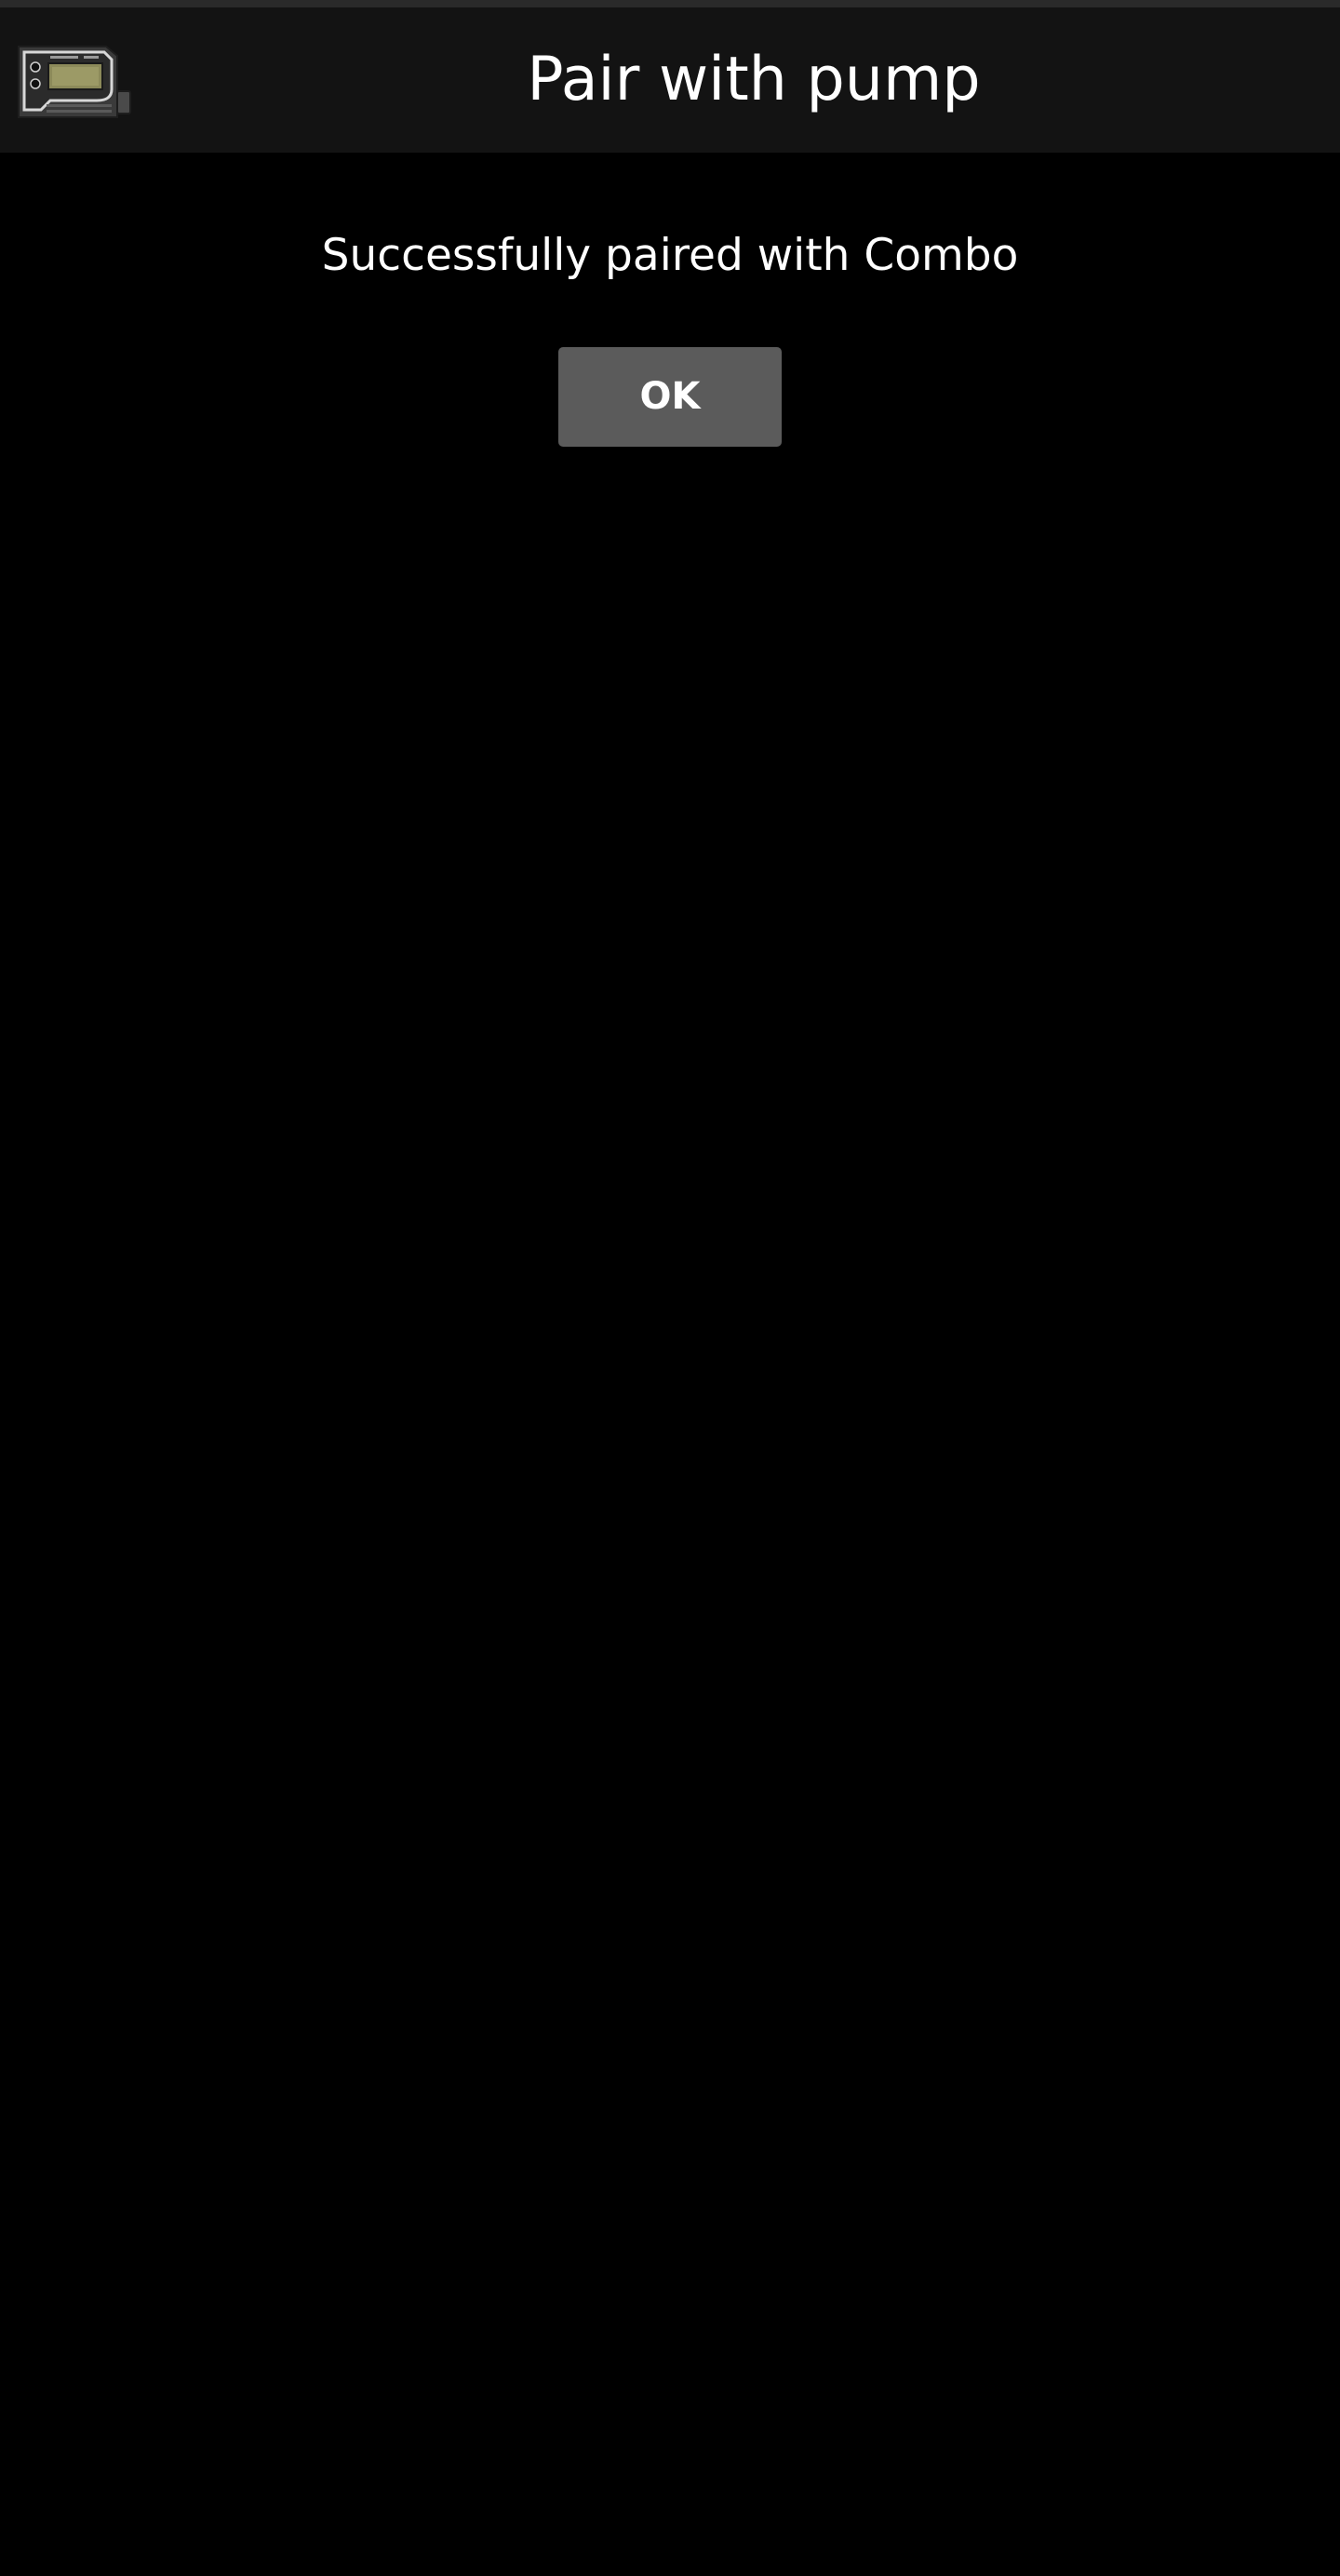 Image resolution: width=1340 pixels, height=2576 pixels. What do you see at coordinates (670, 397) in the screenshot?
I see `ok-button: OK` at bounding box center [670, 397].